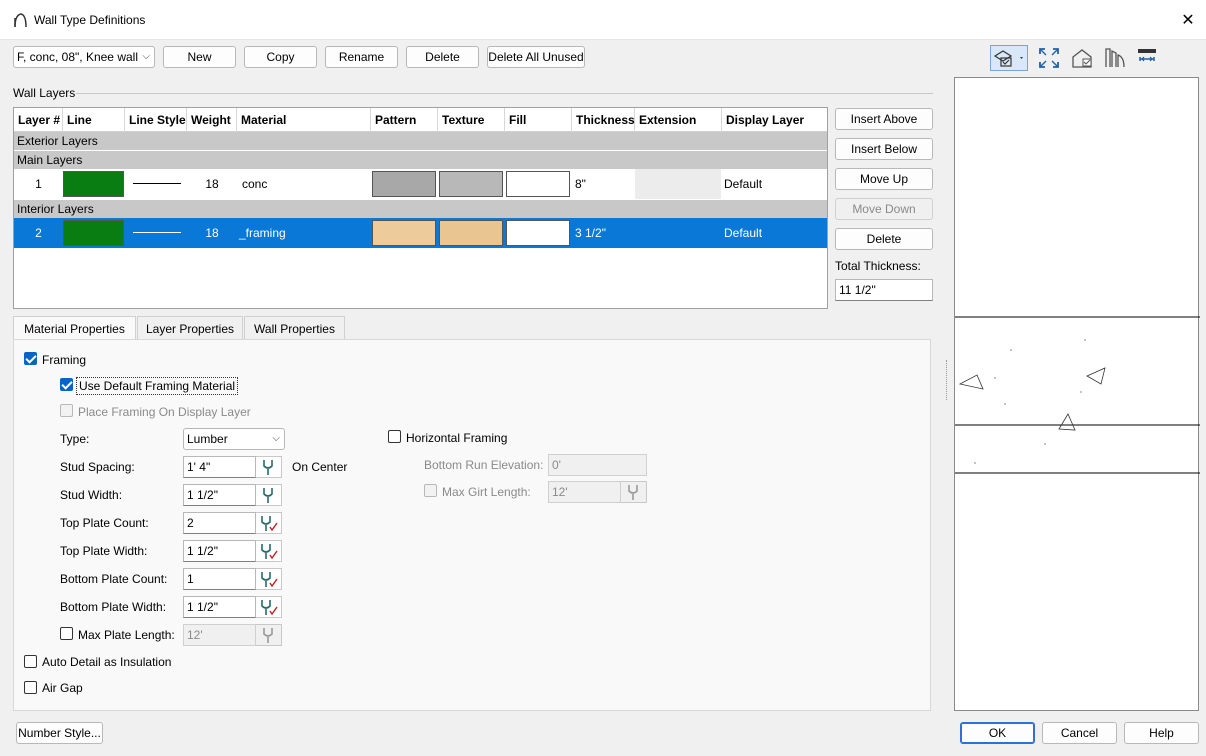  Describe the element at coordinates (404, 120) in the screenshot. I see `column-header: Pattern` at that location.